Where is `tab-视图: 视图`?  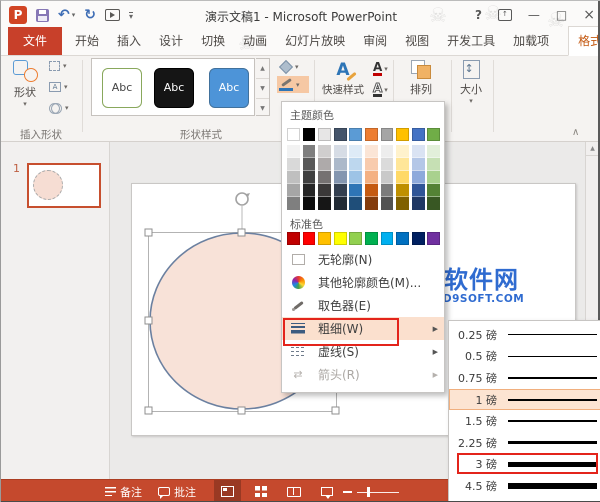
tab-视图: 视图 is located at coordinates (417, 41).